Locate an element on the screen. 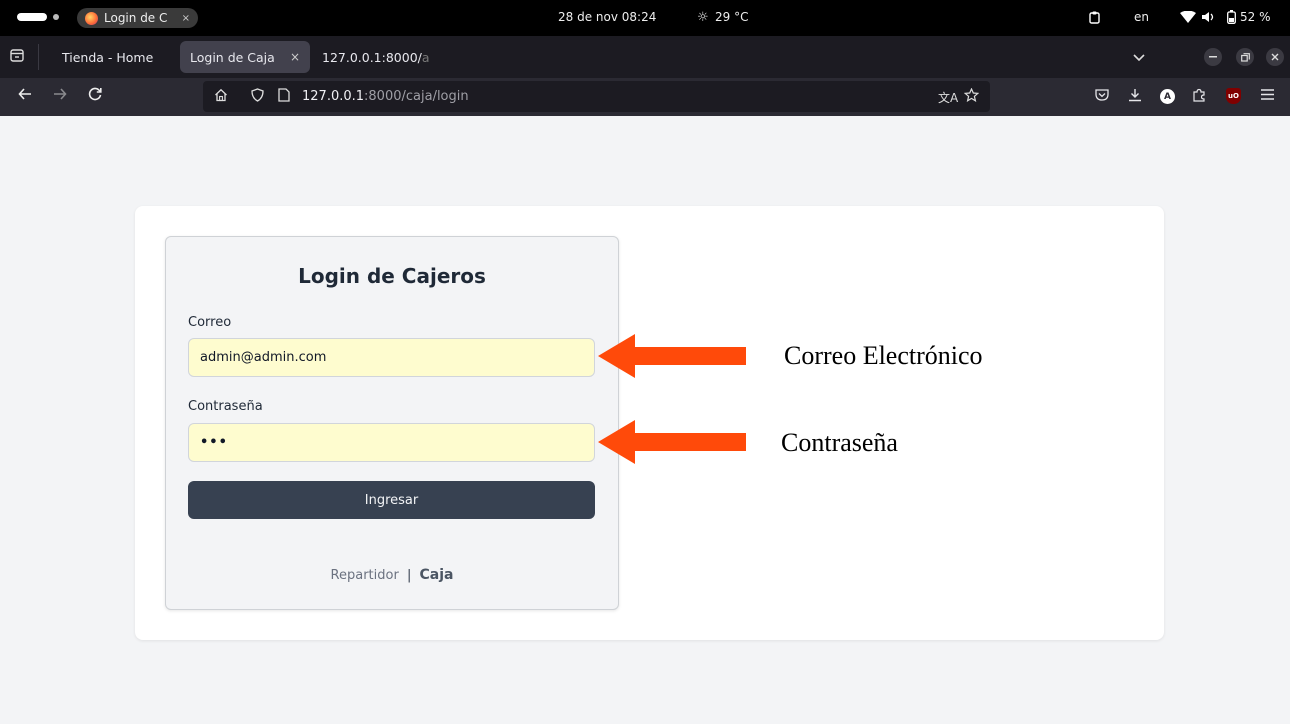  email-arrow-shape is located at coordinates (672, 356).